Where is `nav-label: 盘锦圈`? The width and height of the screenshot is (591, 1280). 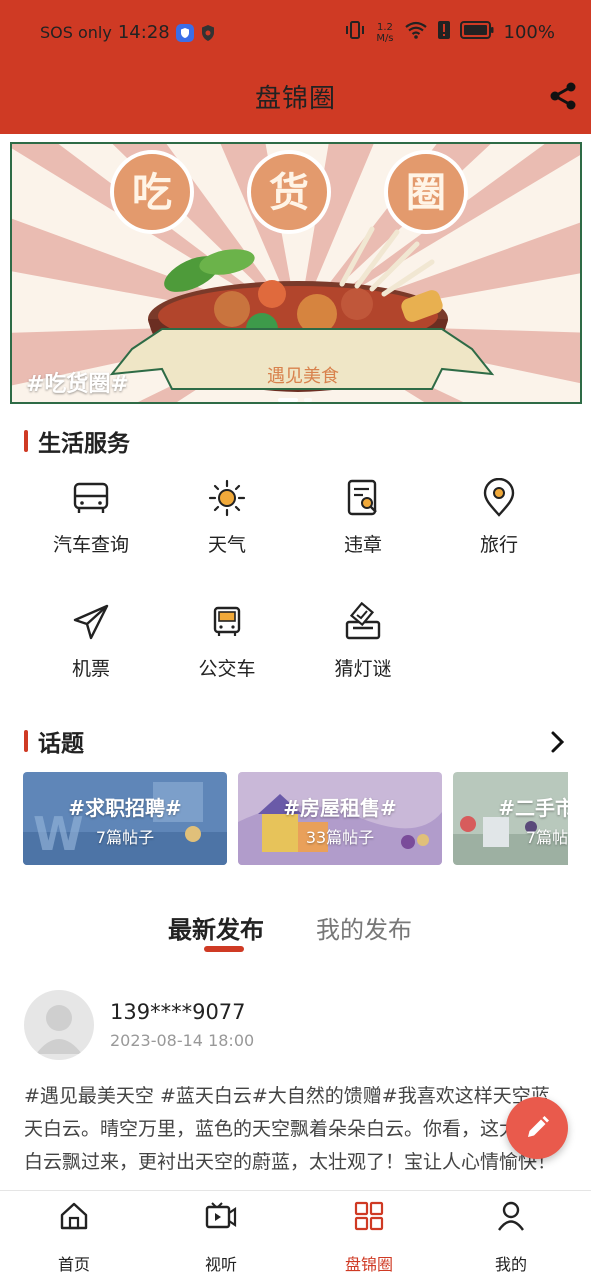
nav-label: 盘锦圈 is located at coordinates (368, 1264).